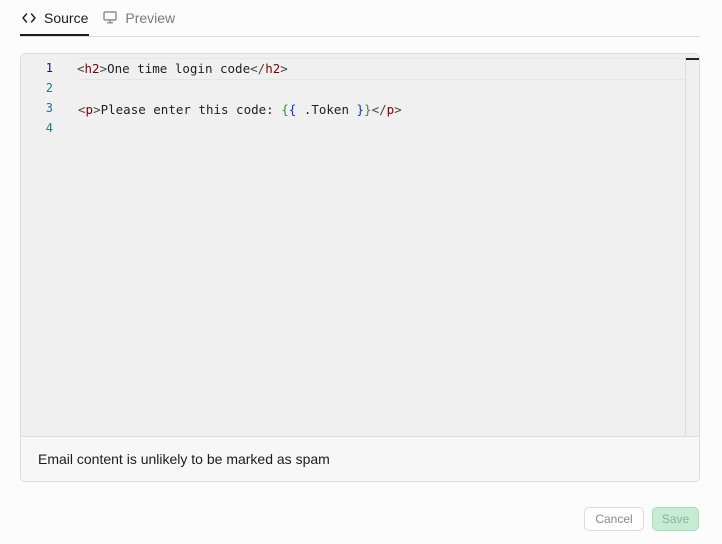 The height and width of the screenshot is (544, 722). What do you see at coordinates (49, 88) in the screenshot?
I see `line-number: 2` at bounding box center [49, 88].